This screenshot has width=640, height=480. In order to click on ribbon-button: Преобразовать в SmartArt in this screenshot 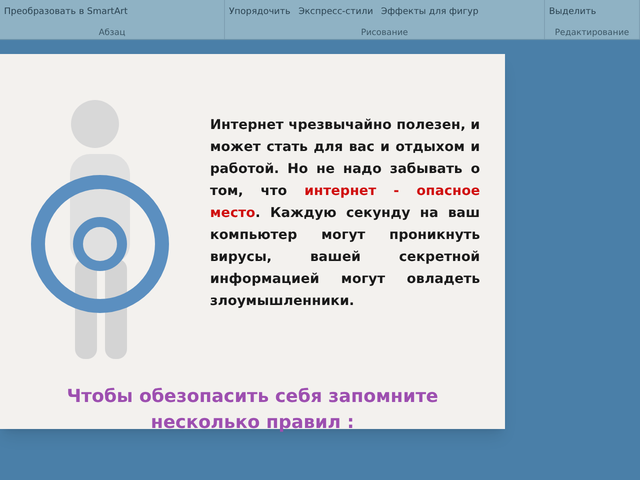, I will do `click(66, 13)`.